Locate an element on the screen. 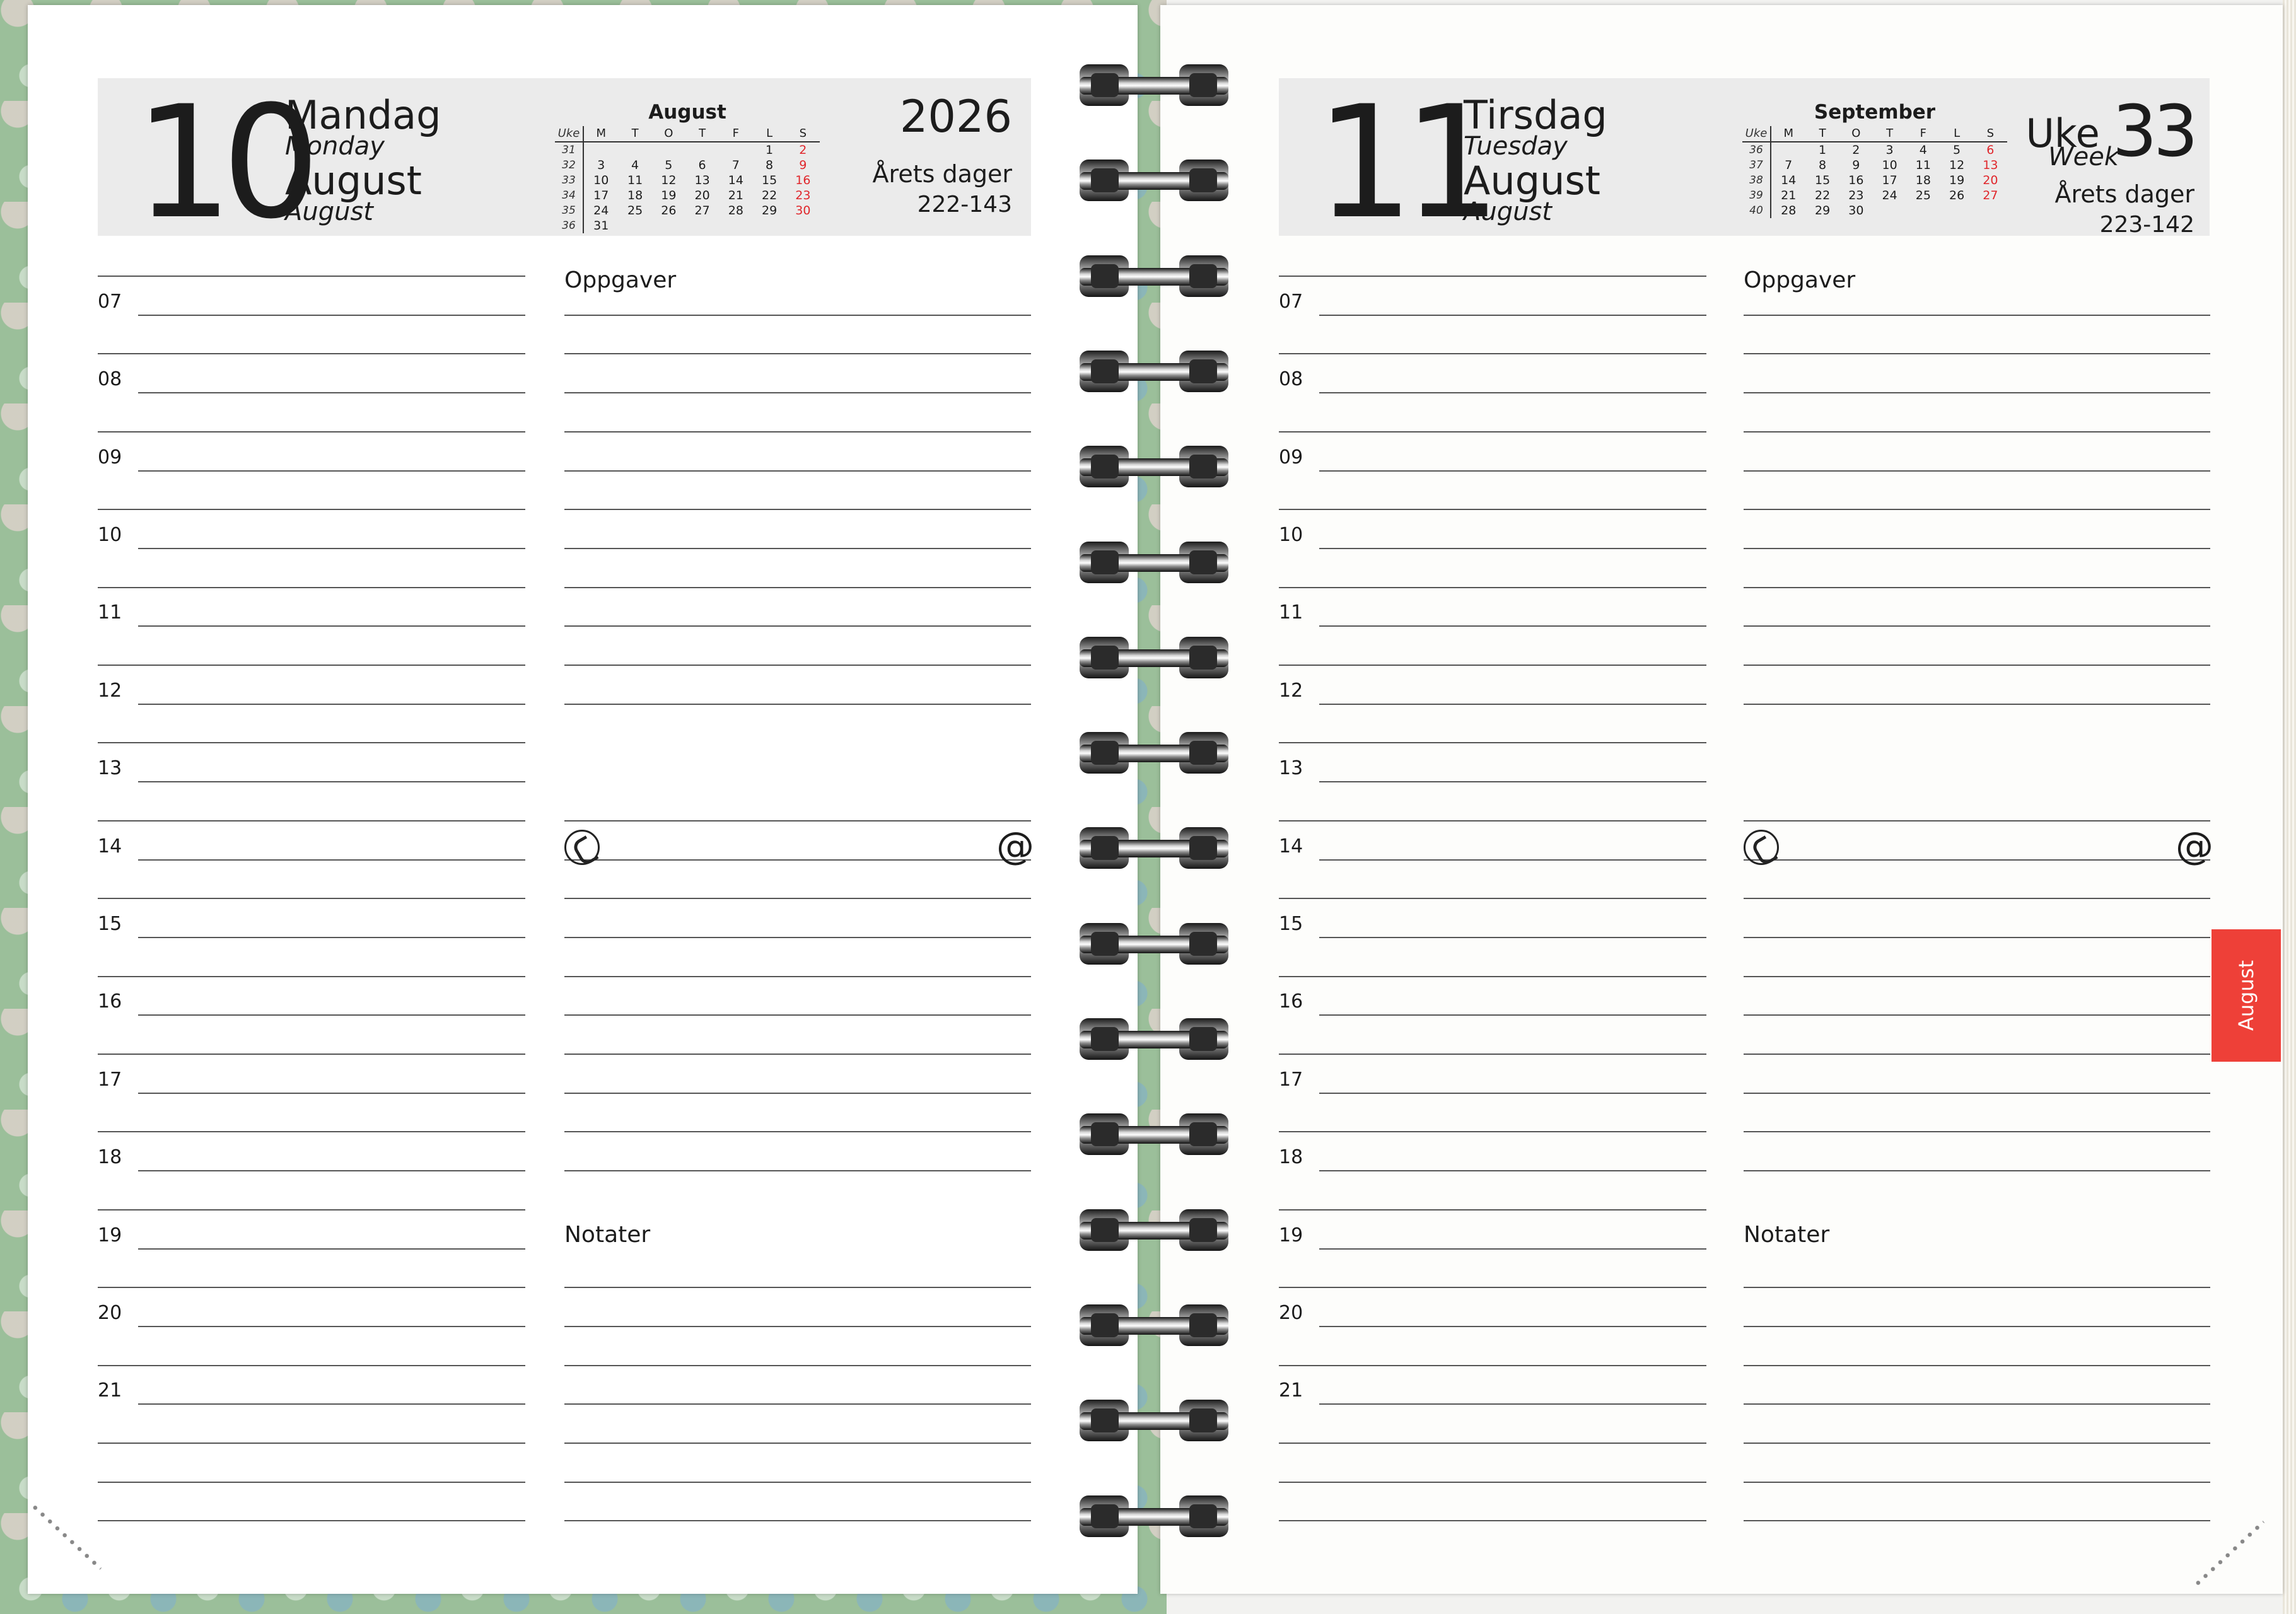 This screenshot has height=1614, width=2296. mini-calendar-week-number: 39 is located at coordinates (1756, 195).